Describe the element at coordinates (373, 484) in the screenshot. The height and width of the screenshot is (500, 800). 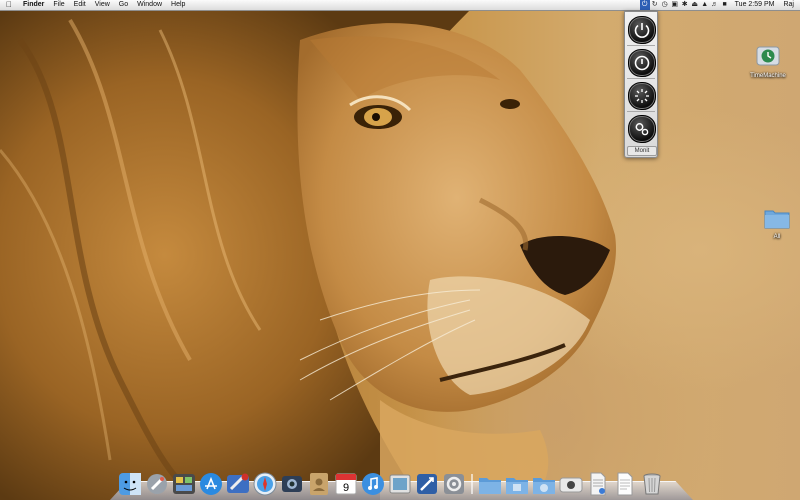
I see `itunes-icon` at that location.